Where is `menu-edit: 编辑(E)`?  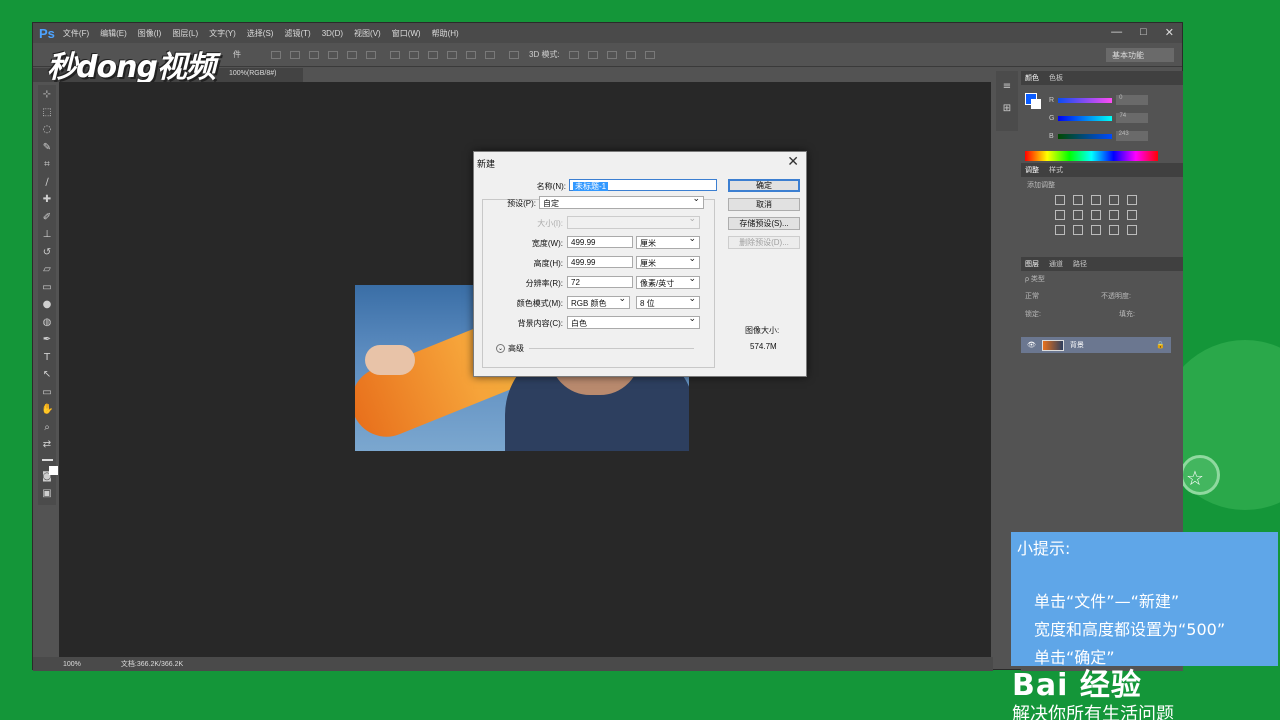 menu-edit: 编辑(E) is located at coordinates (113, 33).